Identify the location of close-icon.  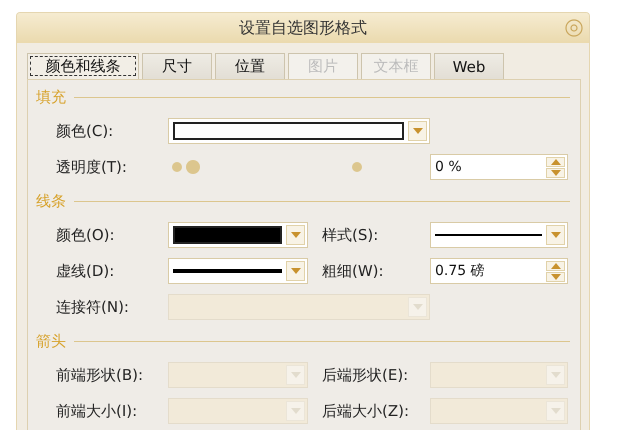
(574, 28).